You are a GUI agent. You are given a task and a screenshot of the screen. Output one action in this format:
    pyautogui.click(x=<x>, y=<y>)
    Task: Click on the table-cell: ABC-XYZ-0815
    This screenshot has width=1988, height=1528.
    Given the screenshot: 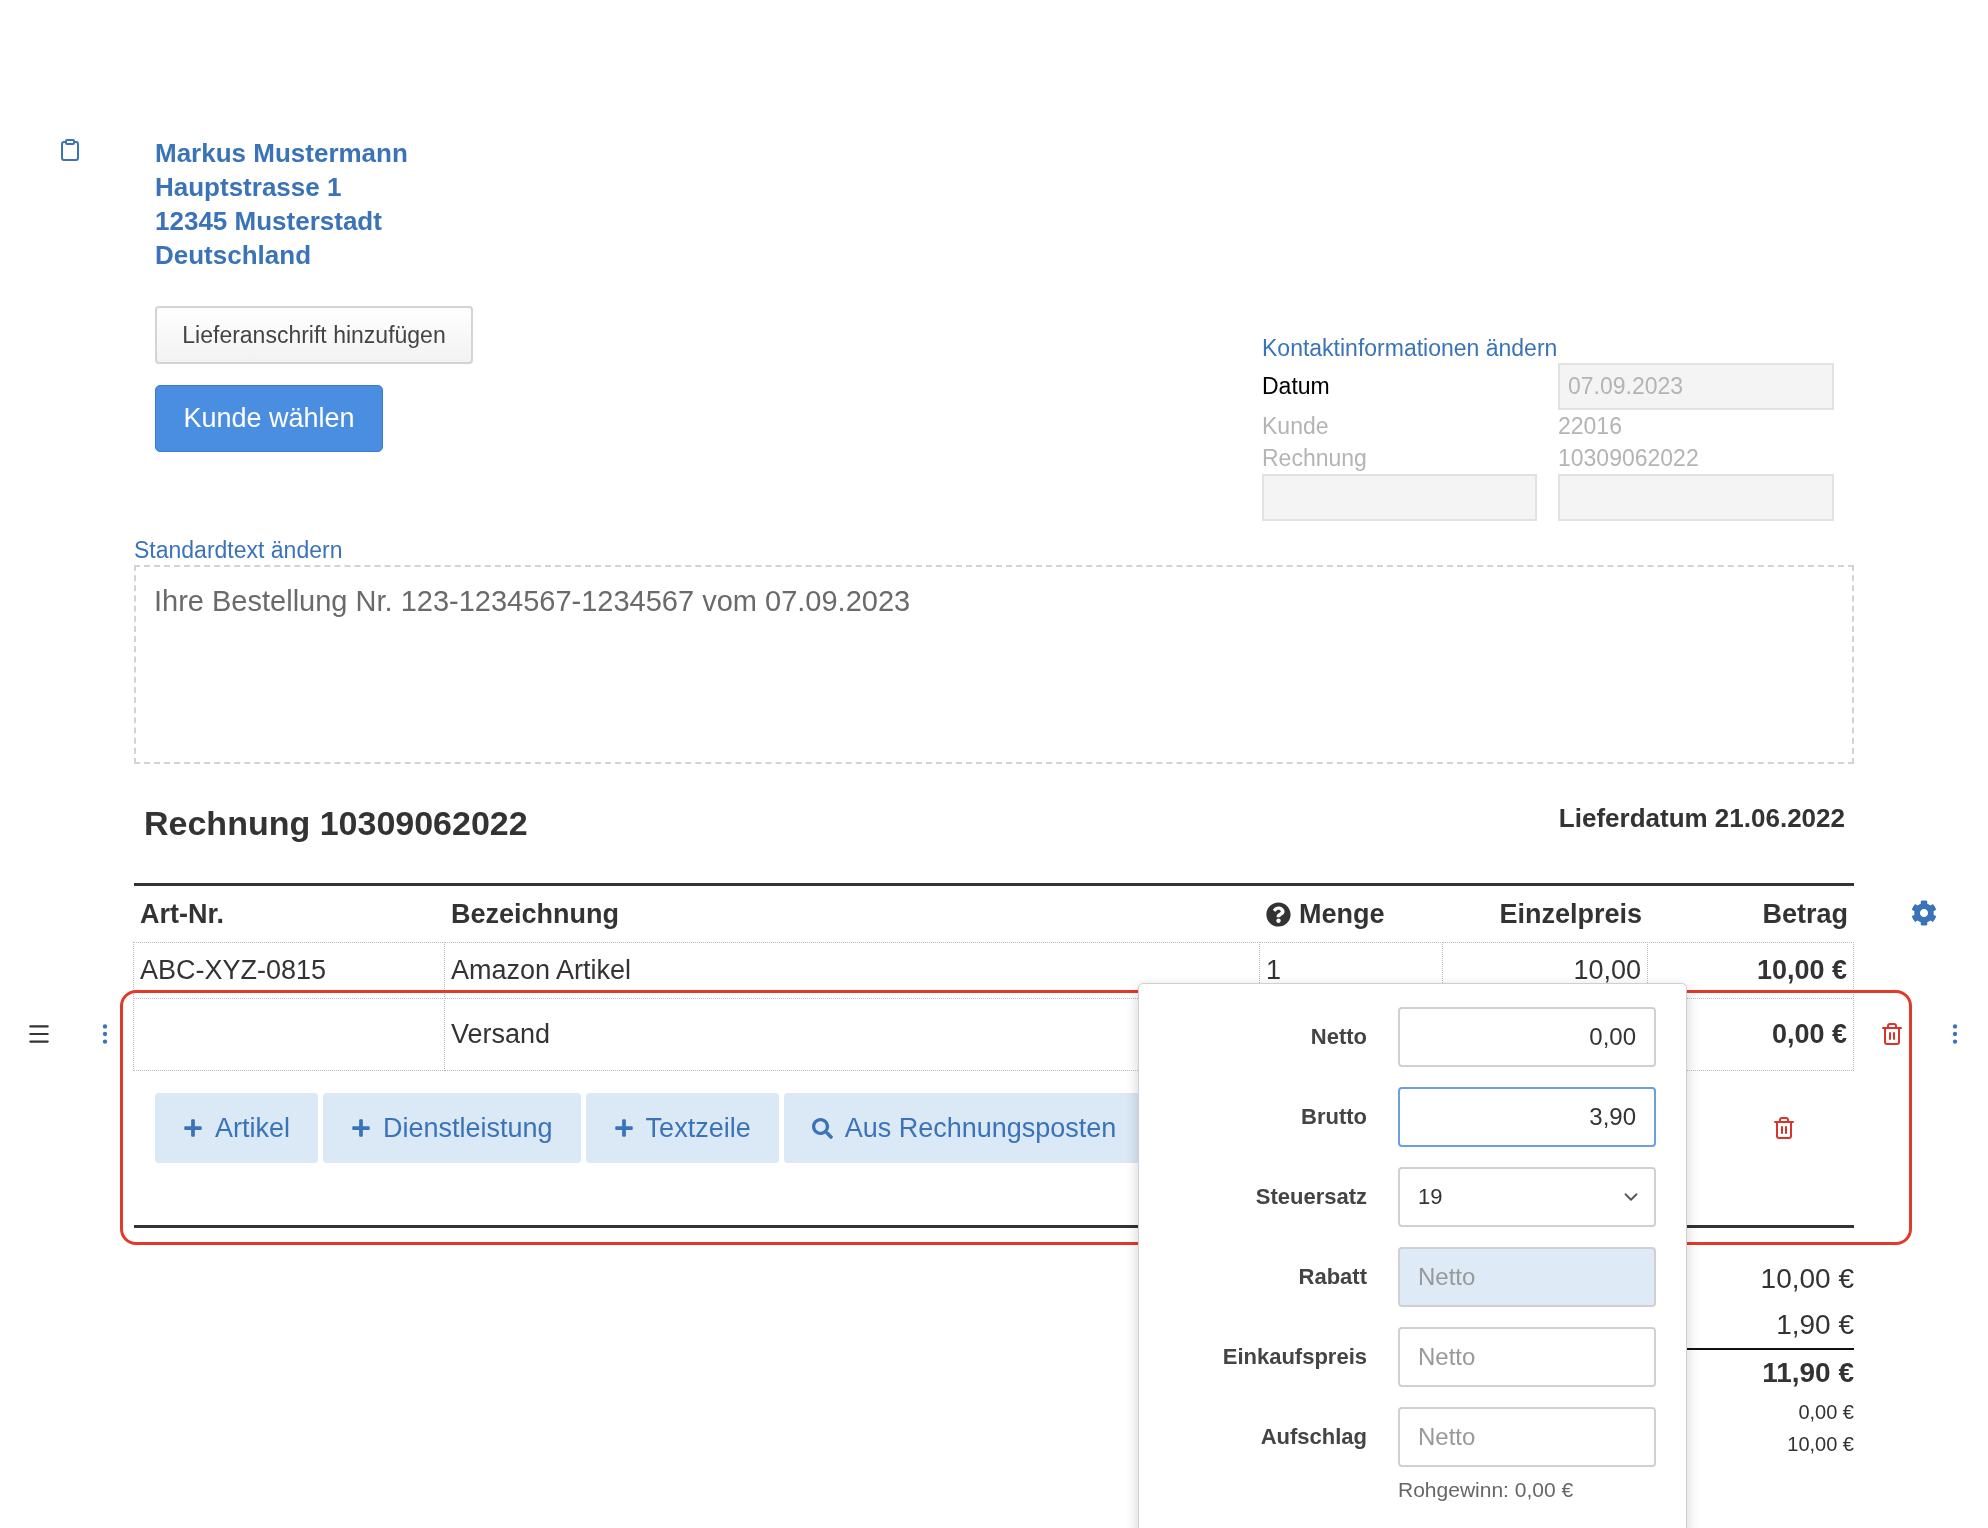 What is the action you would take?
    pyautogui.click(x=289, y=970)
    